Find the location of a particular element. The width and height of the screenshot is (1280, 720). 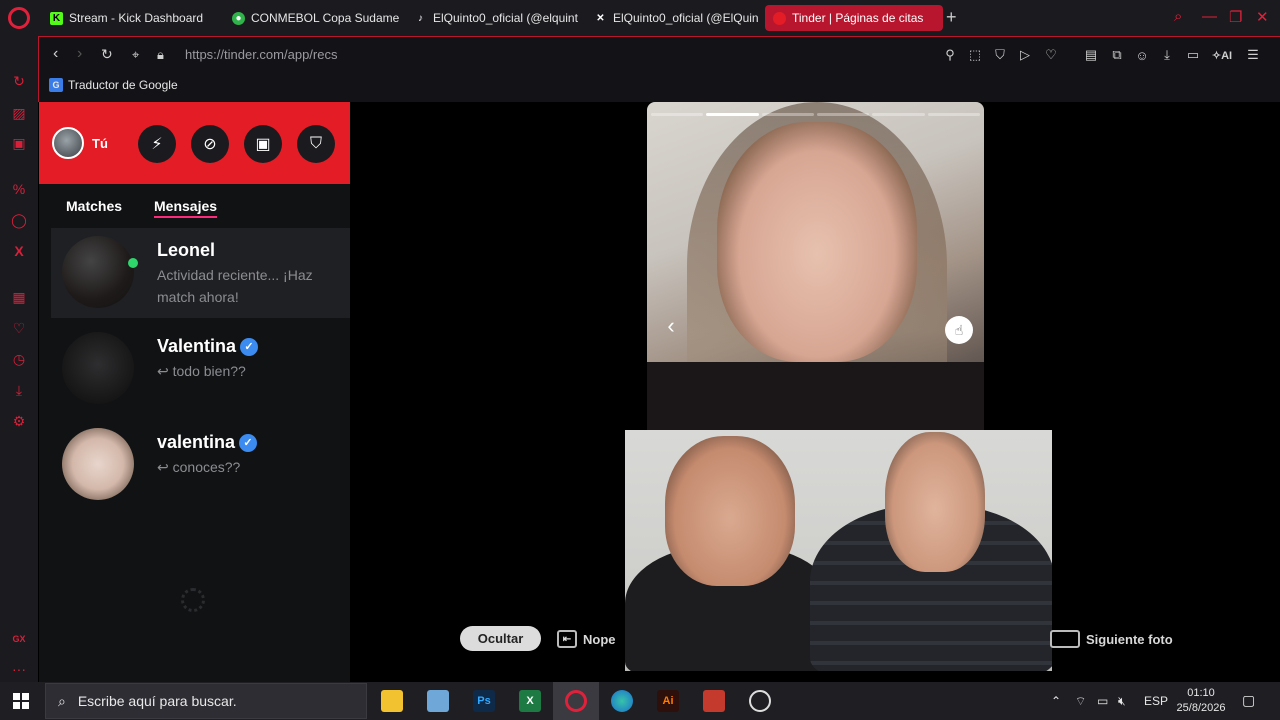

space-key-icon is located at coordinates (1065, 639).